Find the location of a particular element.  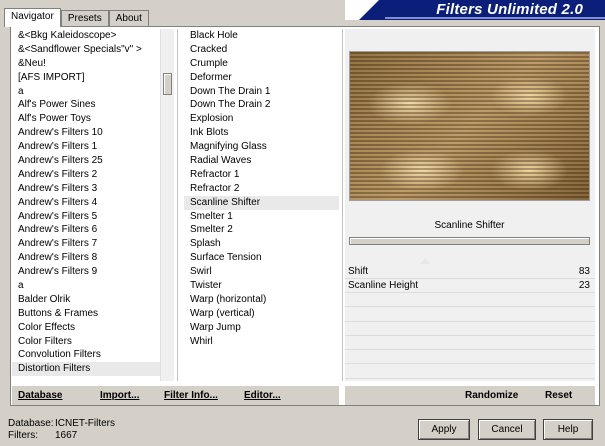

parameter-name: Shift is located at coordinates (358, 271).